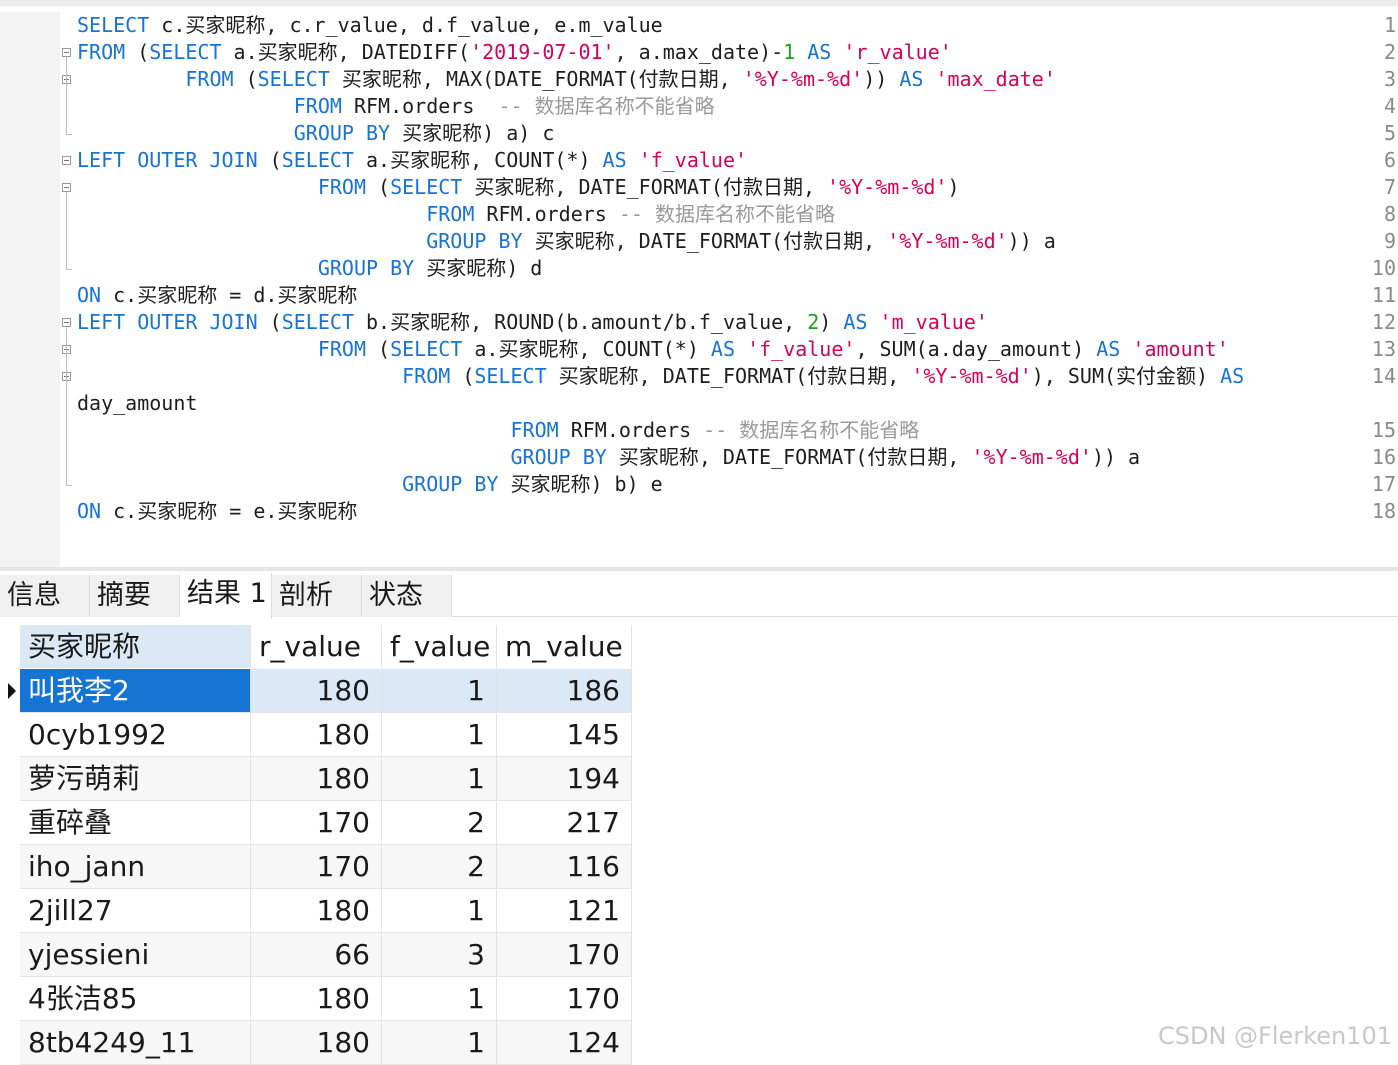  What do you see at coordinates (564, 866) in the screenshot?
I see `table-cell: 116` at bounding box center [564, 866].